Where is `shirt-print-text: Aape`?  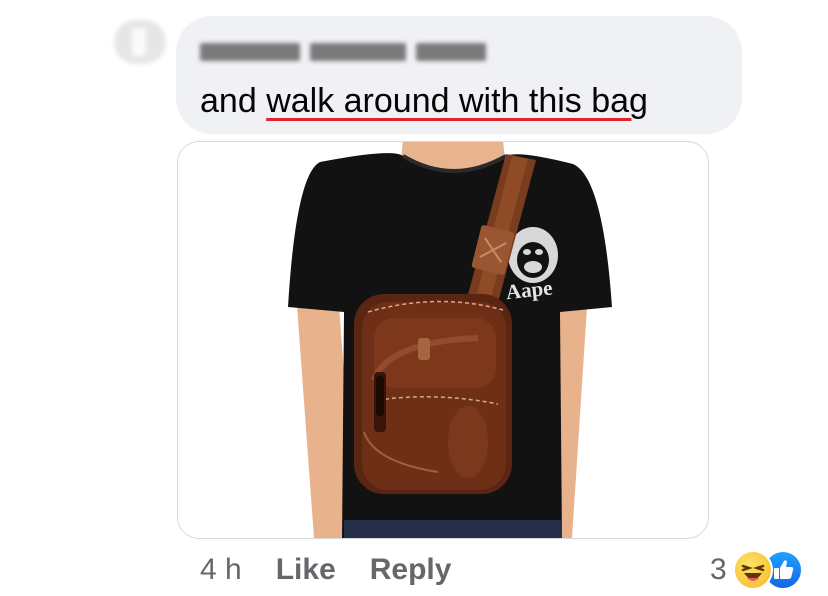
shirt-print-text: Aape is located at coordinates (529, 289).